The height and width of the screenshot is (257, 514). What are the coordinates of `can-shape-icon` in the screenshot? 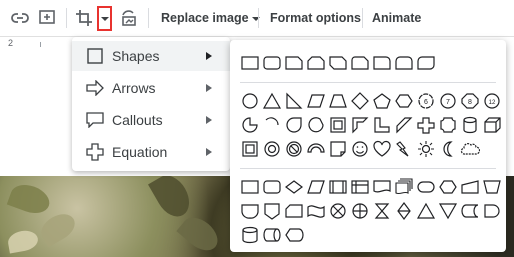 It's located at (470, 125).